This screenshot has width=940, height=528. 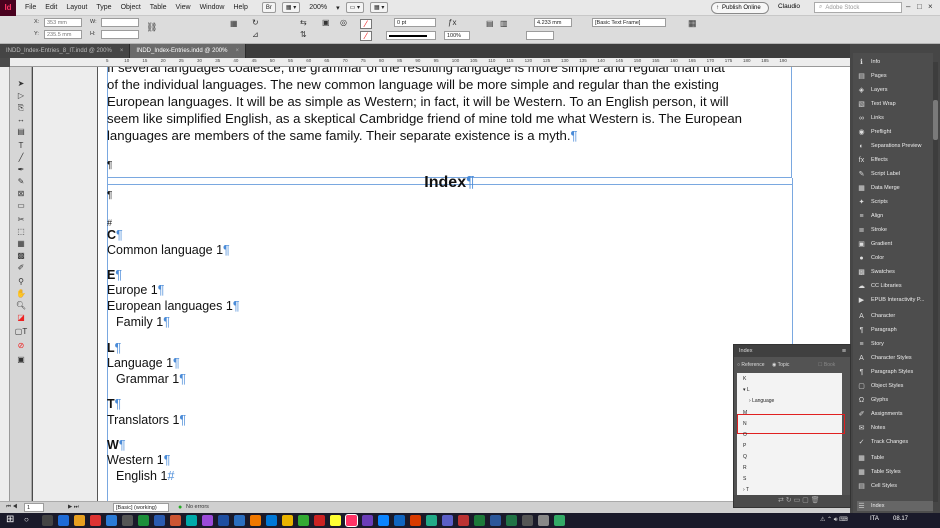 I want to click on dock-item-stroke: ≣ Stroke, so click(x=872, y=230).